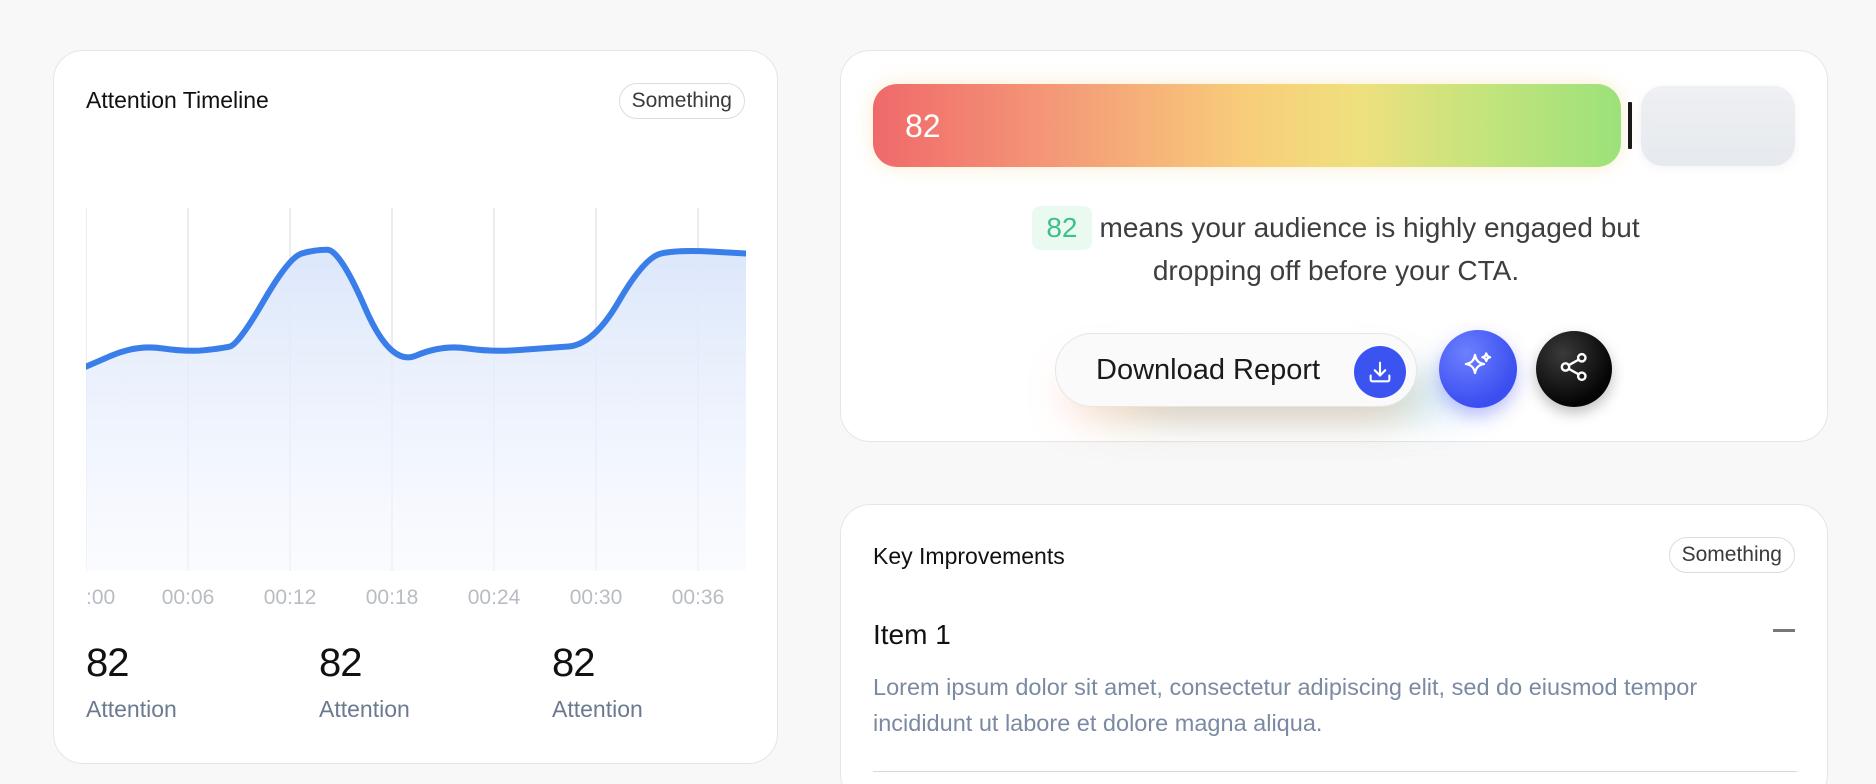 The width and height of the screenshot is (1876, 784). Describe the element at coordinates (912, 635) in the screenshot. I see `improvement-item-title: Item 1` at that location.